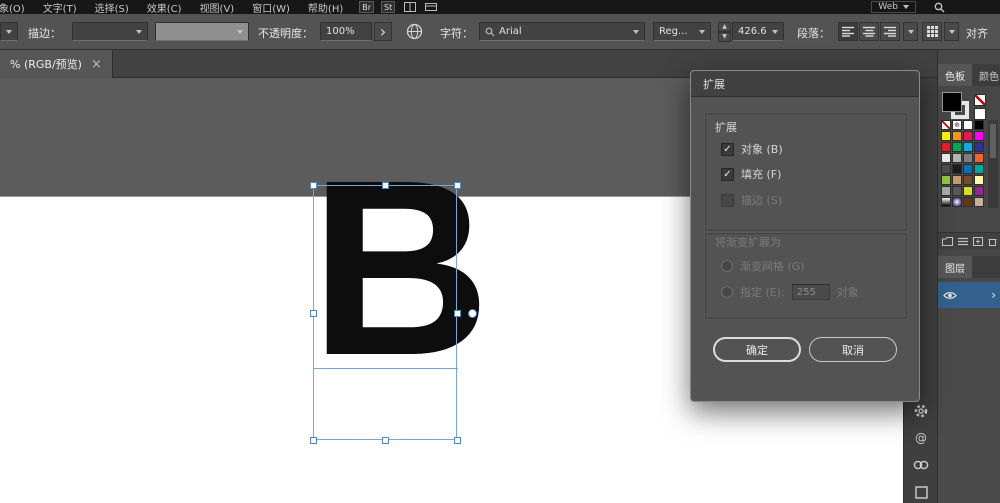  Describe the element at coordinates (869, 31) in the screenshot. I see `align-center-button` at that location.